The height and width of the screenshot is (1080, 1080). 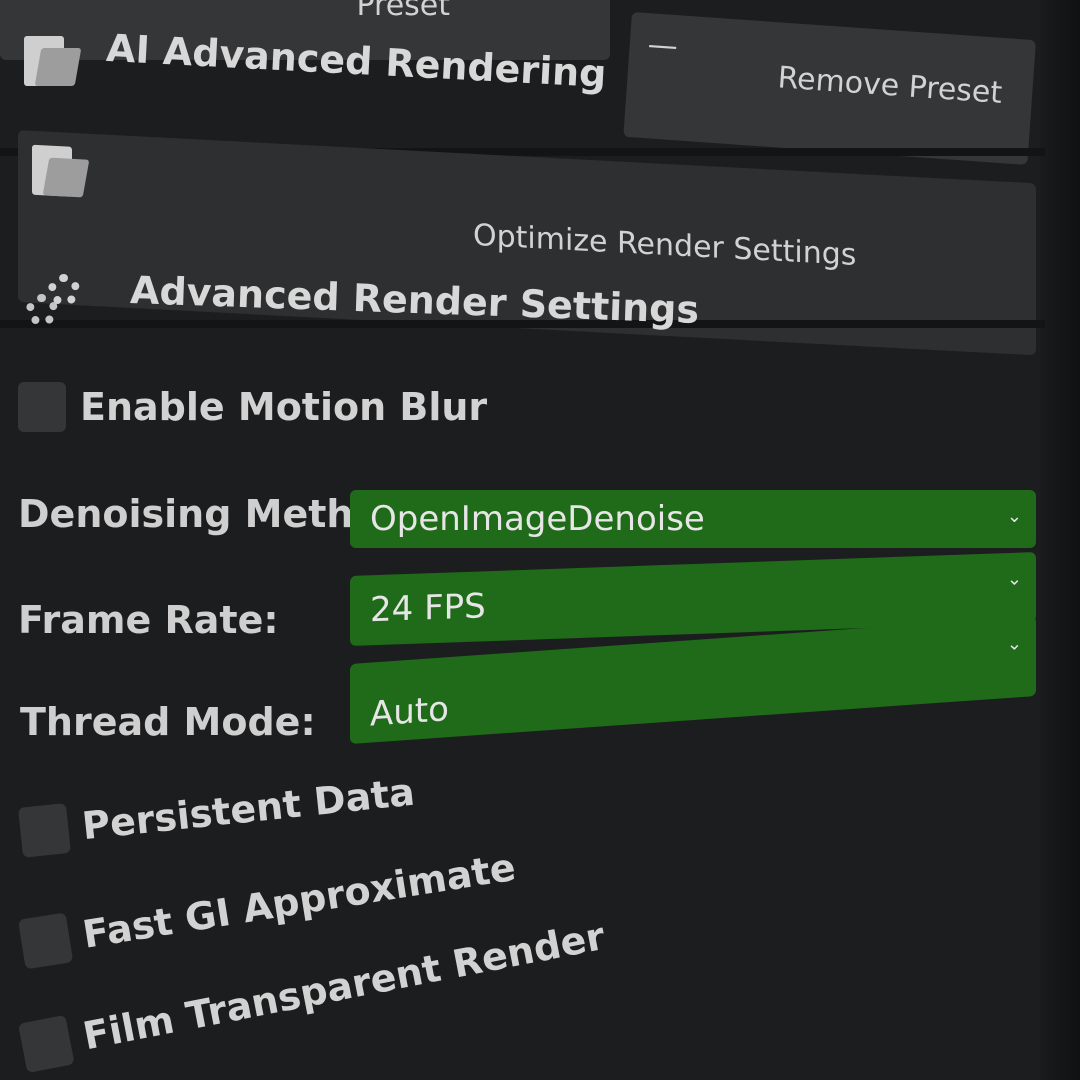 I want to click on frame-rate-value: 24 FPS, so click(x=428, y=608).